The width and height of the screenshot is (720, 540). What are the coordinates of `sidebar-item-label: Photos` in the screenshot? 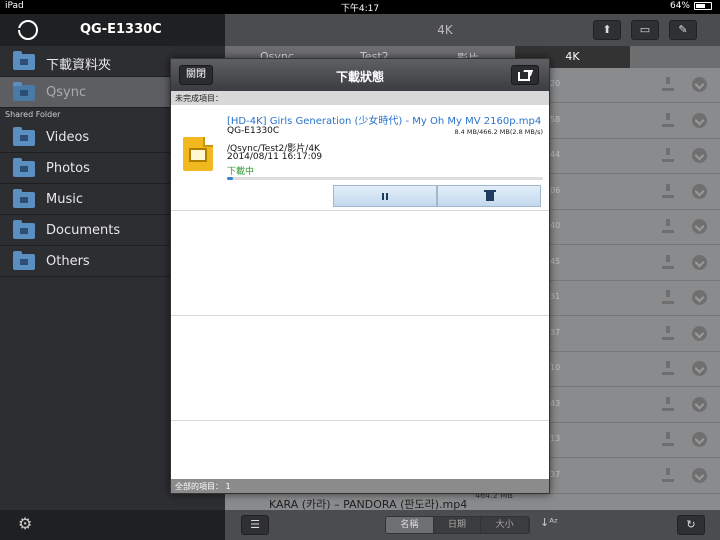 It's located at (68, 168).